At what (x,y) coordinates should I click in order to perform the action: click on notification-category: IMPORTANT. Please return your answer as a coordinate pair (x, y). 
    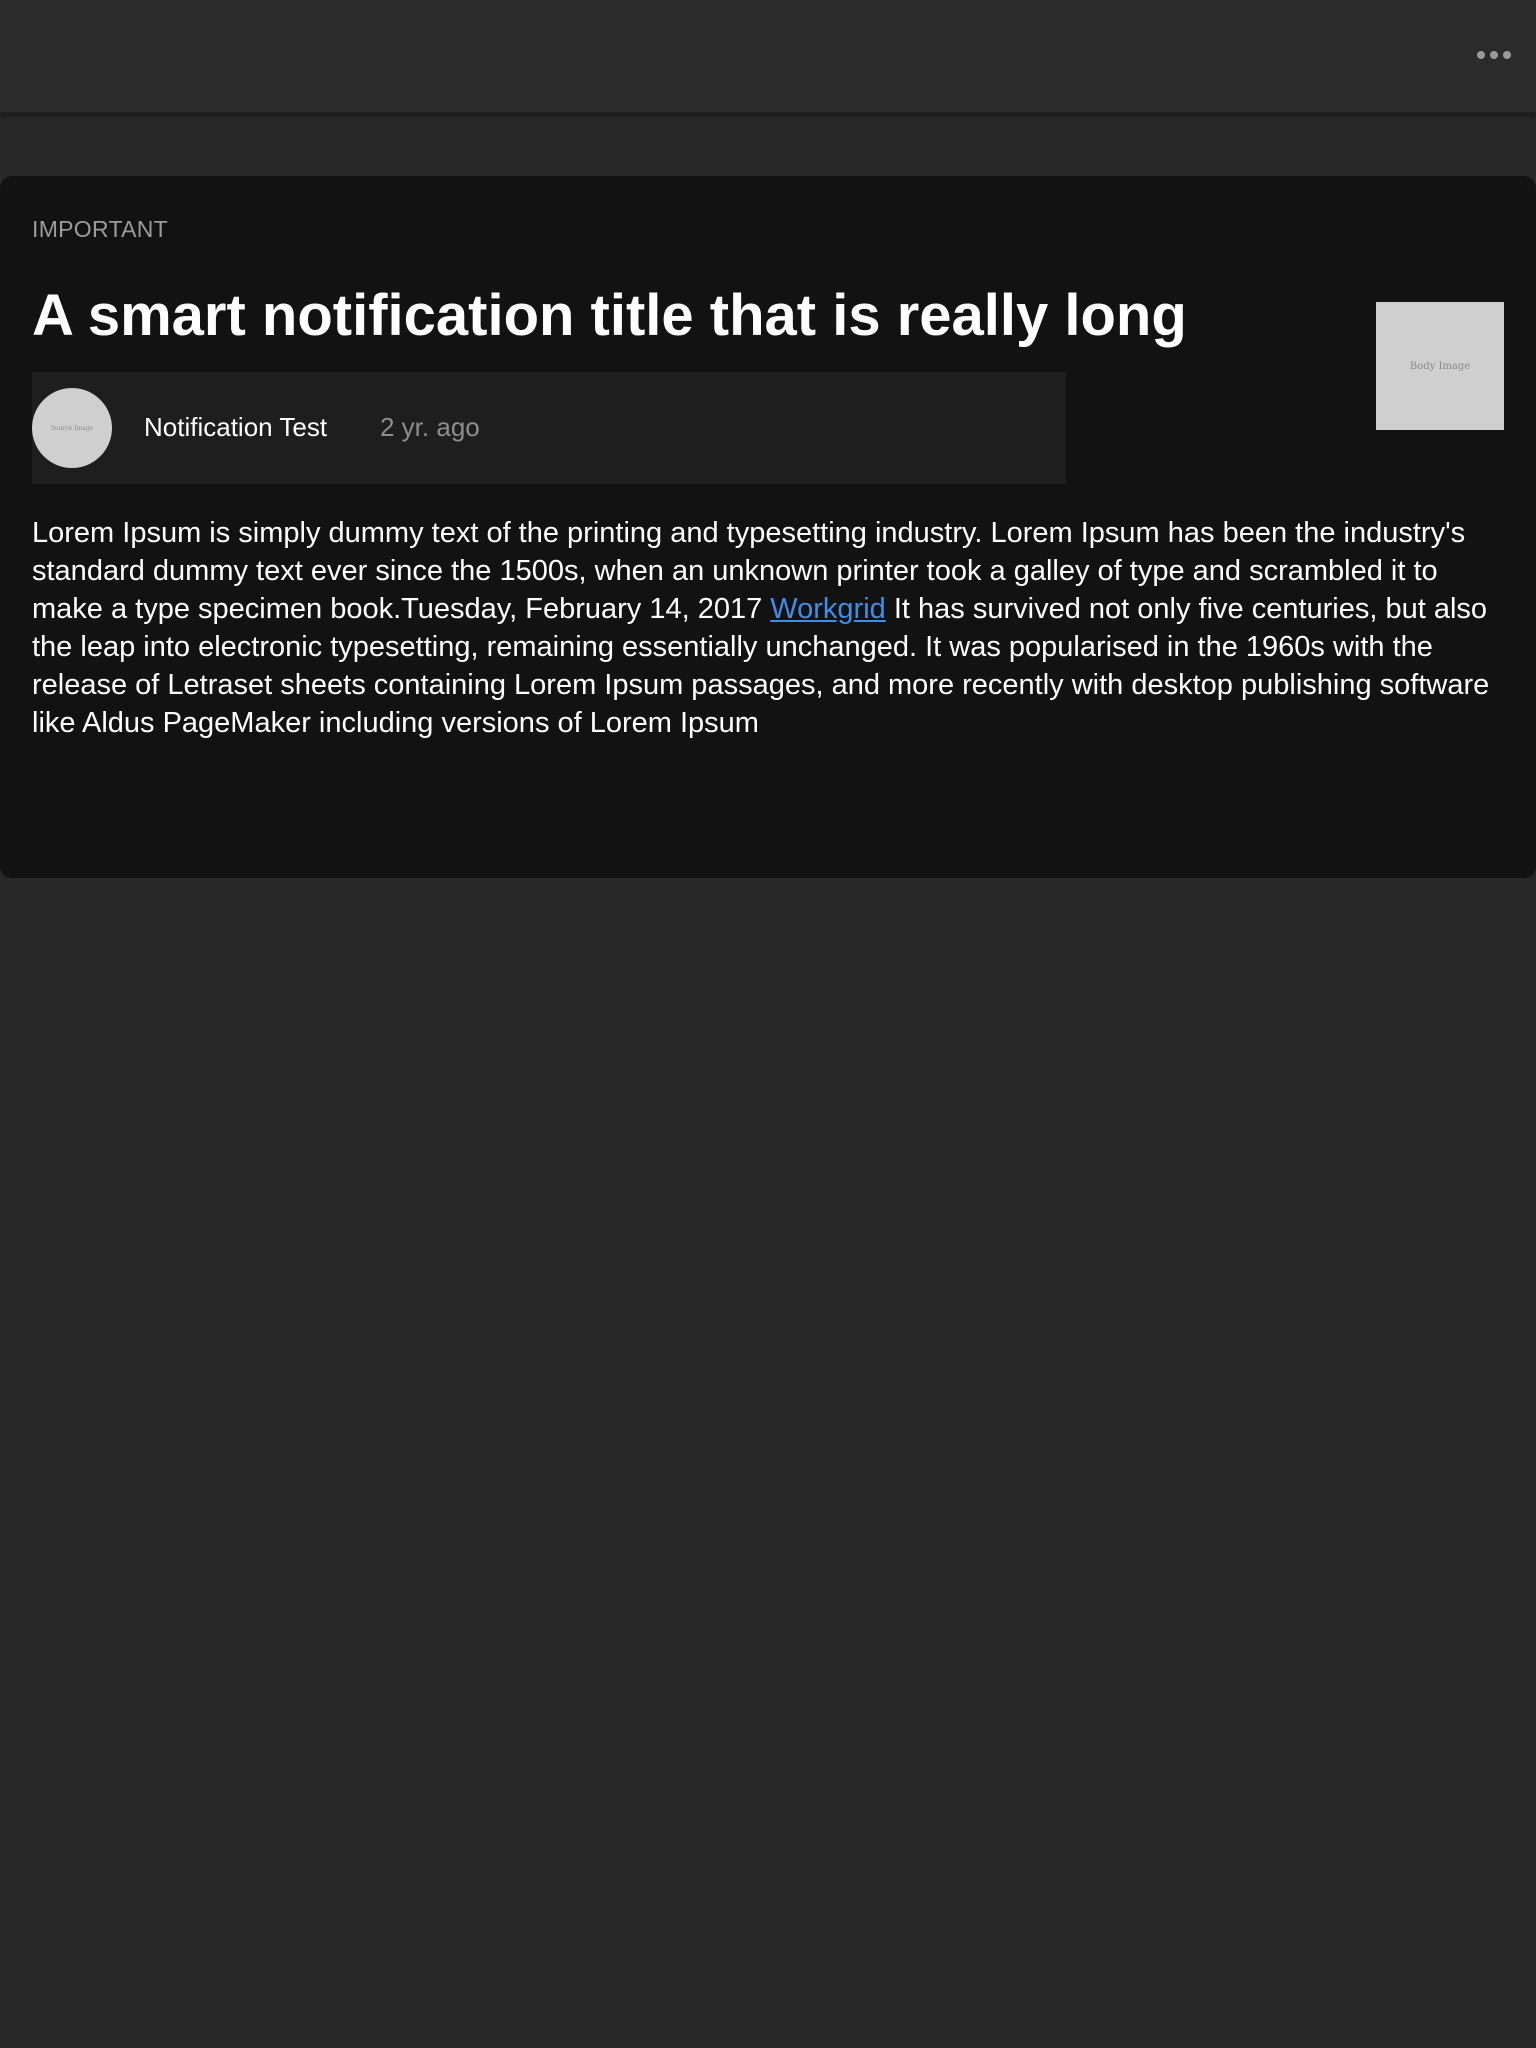
    Looking at the image, I should click on (100, 229).